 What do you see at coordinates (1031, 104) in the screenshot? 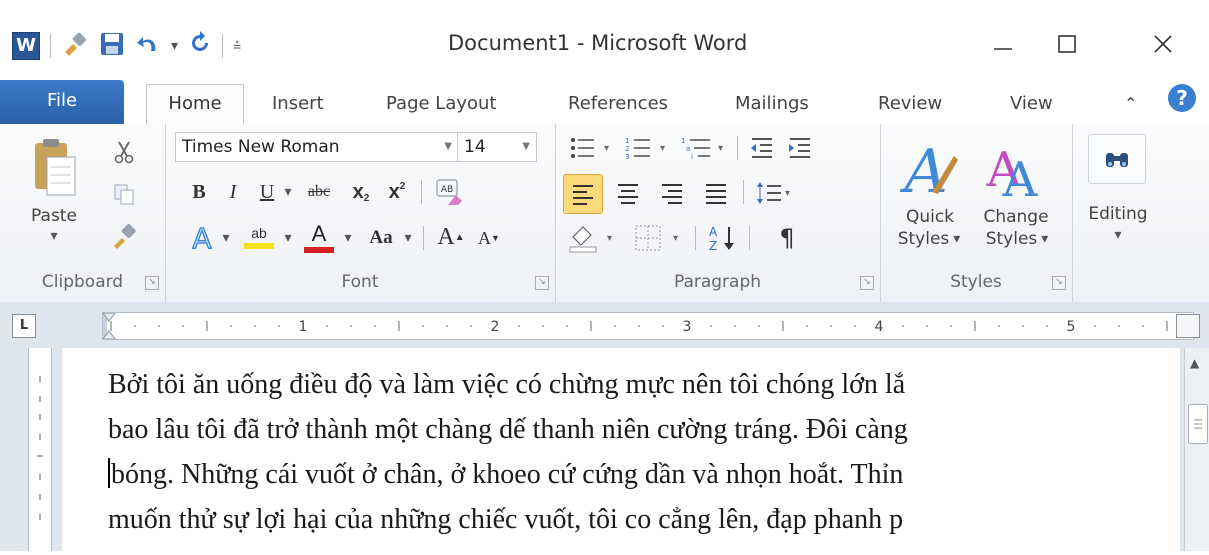
I see `tab-view: View` at bounding box center [1031, 104].